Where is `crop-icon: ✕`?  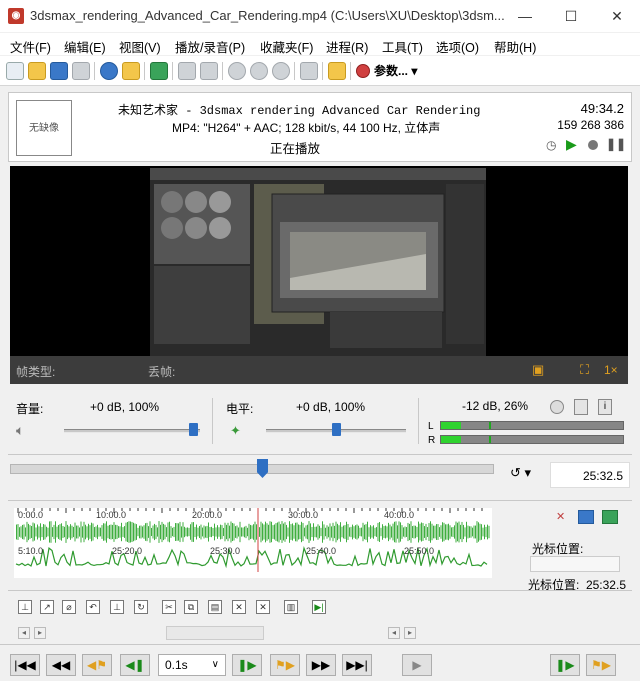 crop-icon: ✕ is located at coordinates (263, 607).